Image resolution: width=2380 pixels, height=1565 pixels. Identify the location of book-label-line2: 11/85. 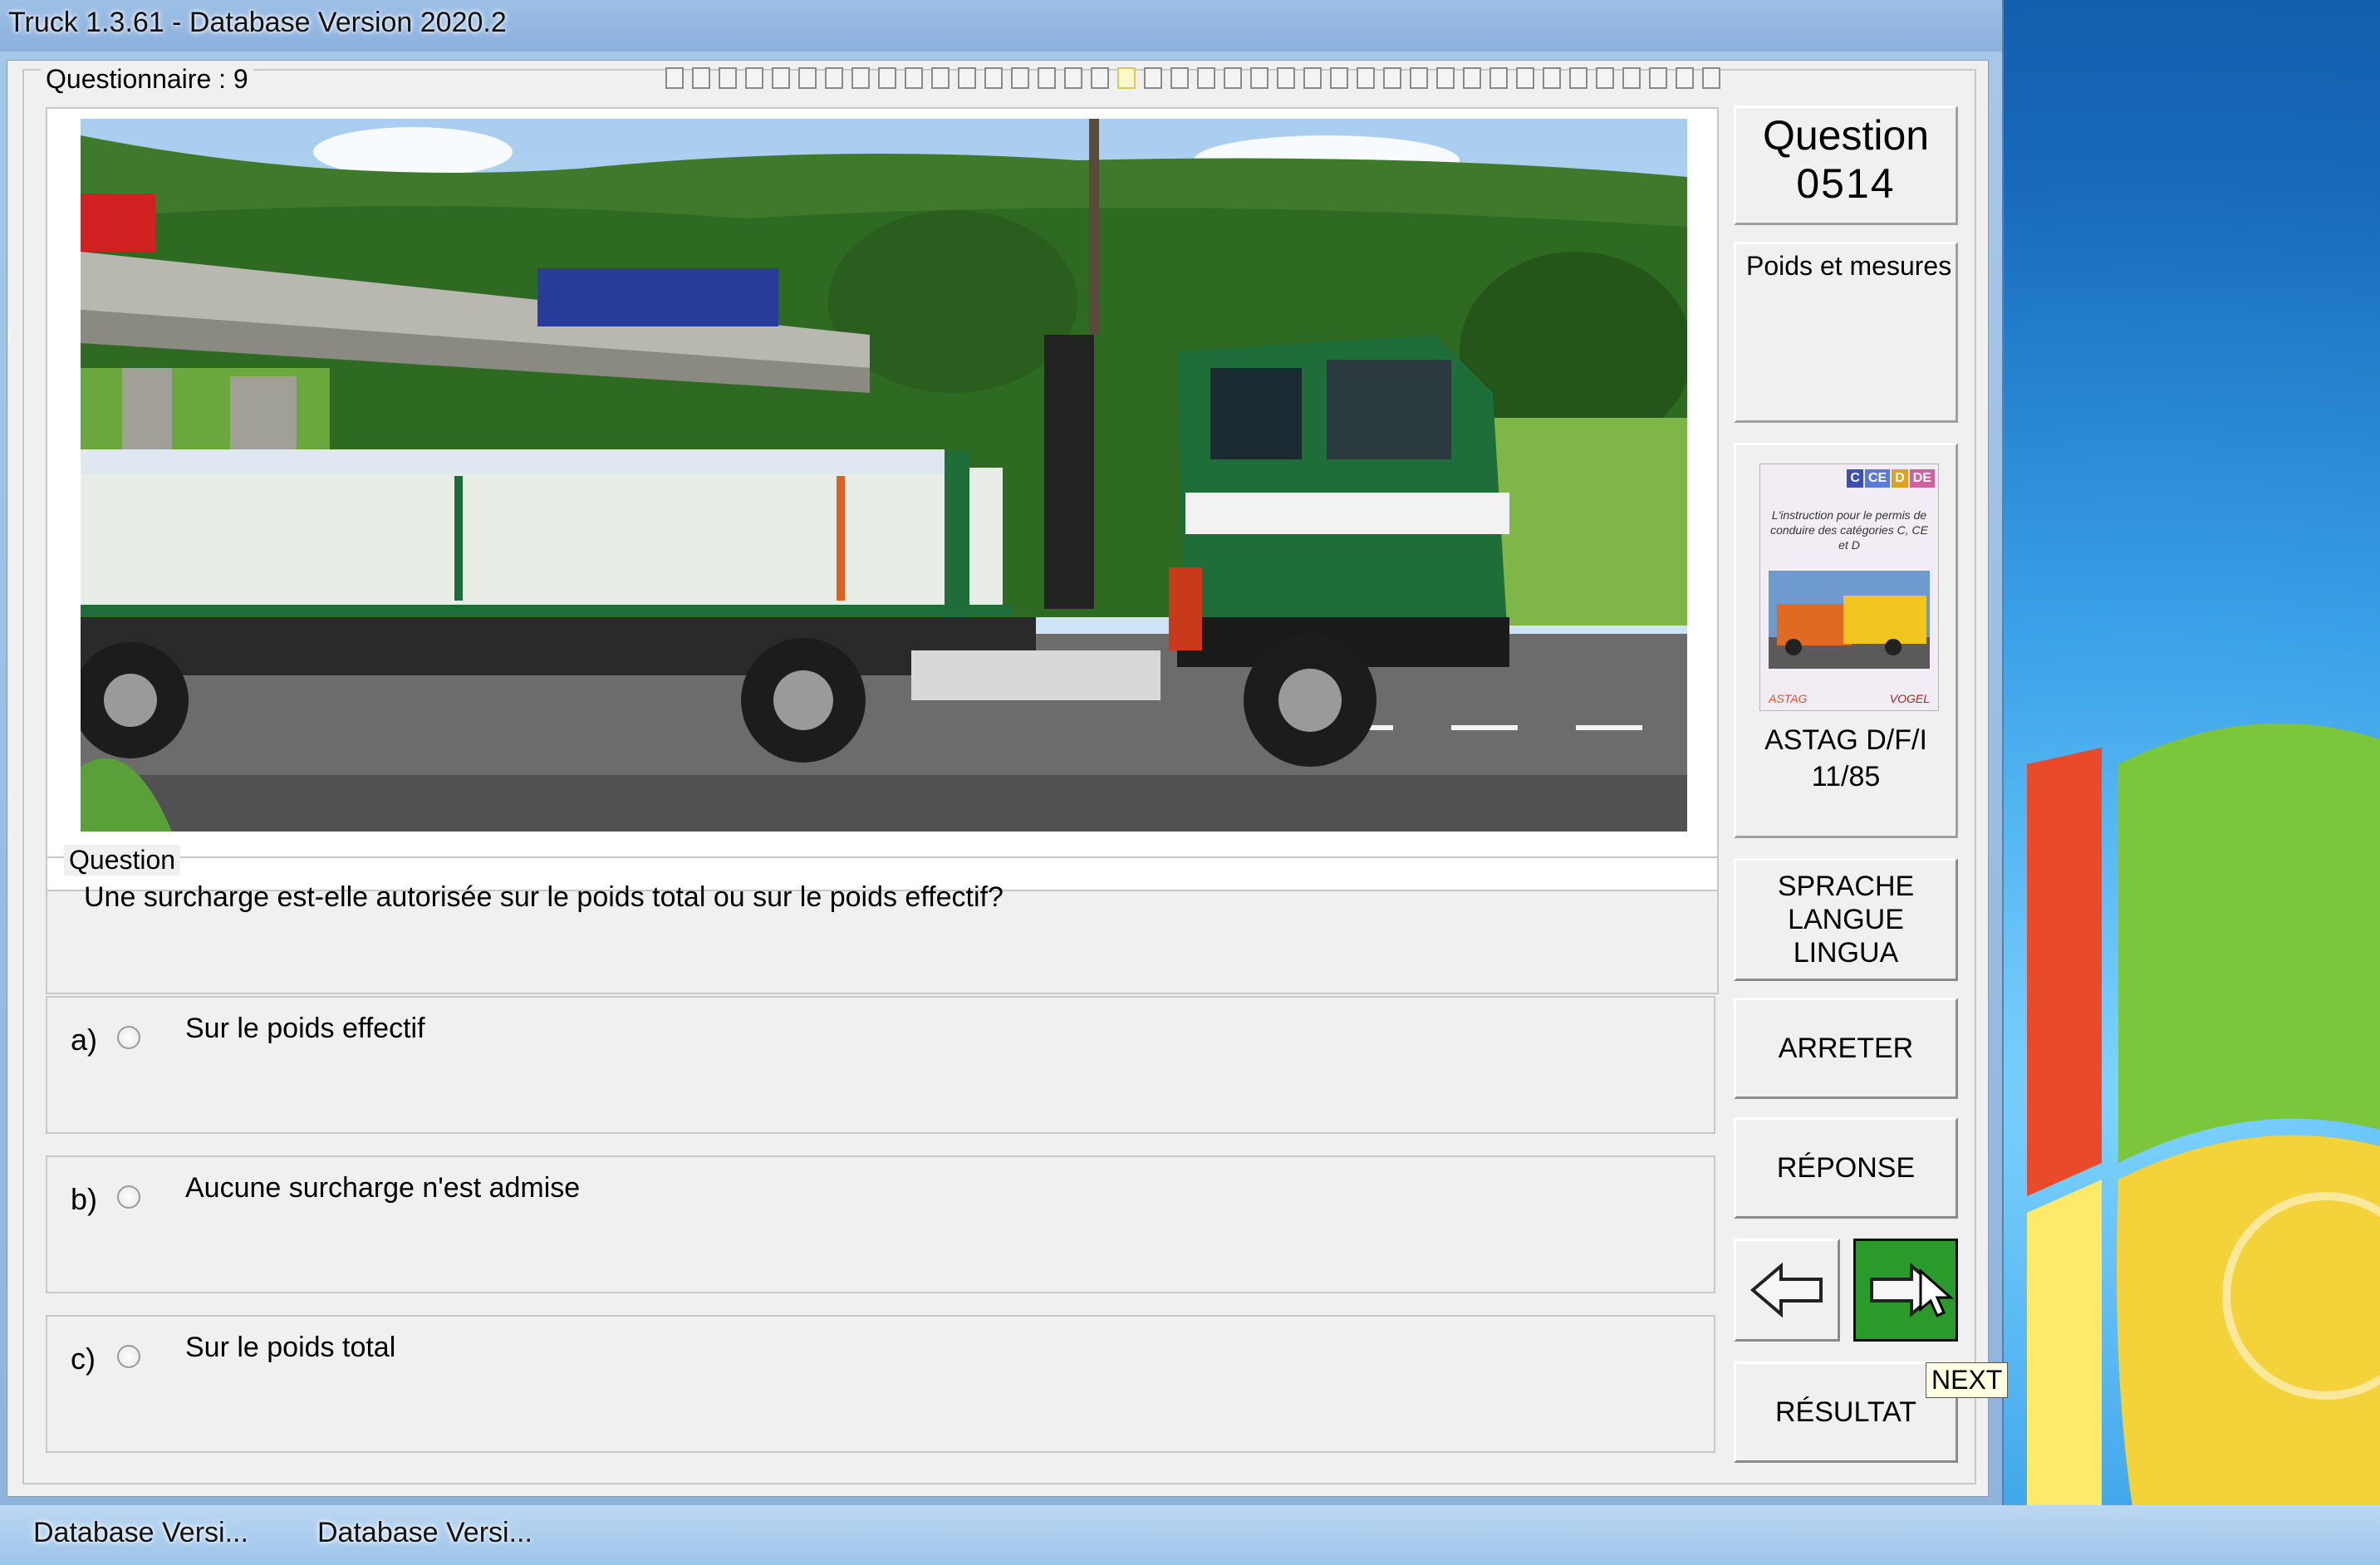
(1846, 776).